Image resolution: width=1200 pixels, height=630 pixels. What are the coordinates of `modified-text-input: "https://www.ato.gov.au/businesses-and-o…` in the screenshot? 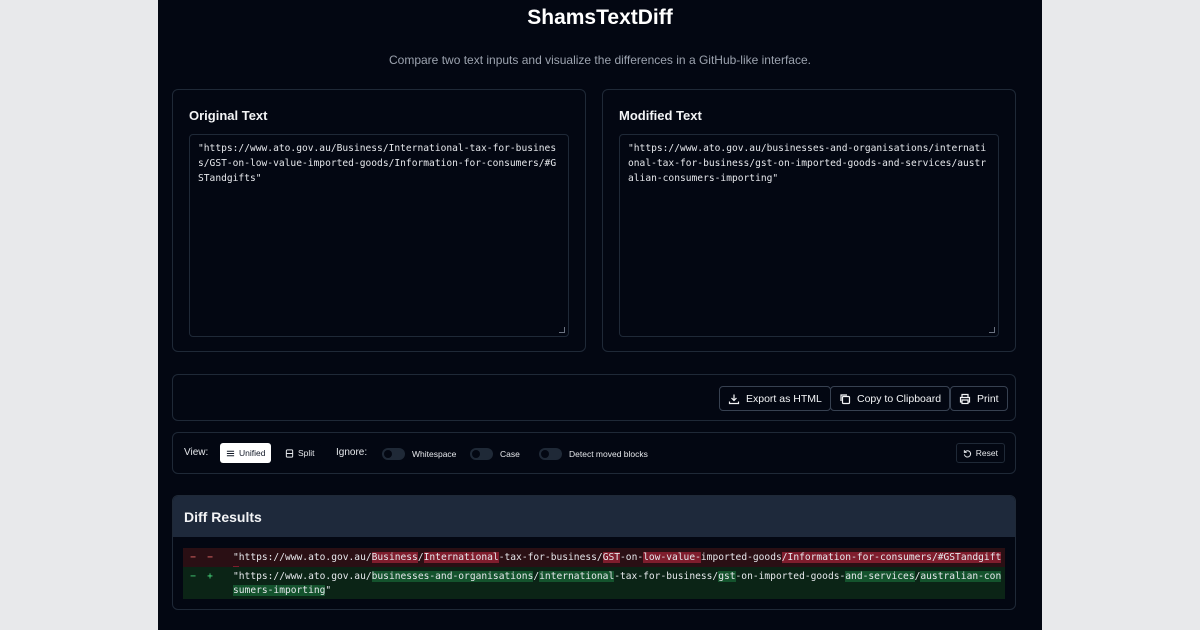 It's located at (809, 235).